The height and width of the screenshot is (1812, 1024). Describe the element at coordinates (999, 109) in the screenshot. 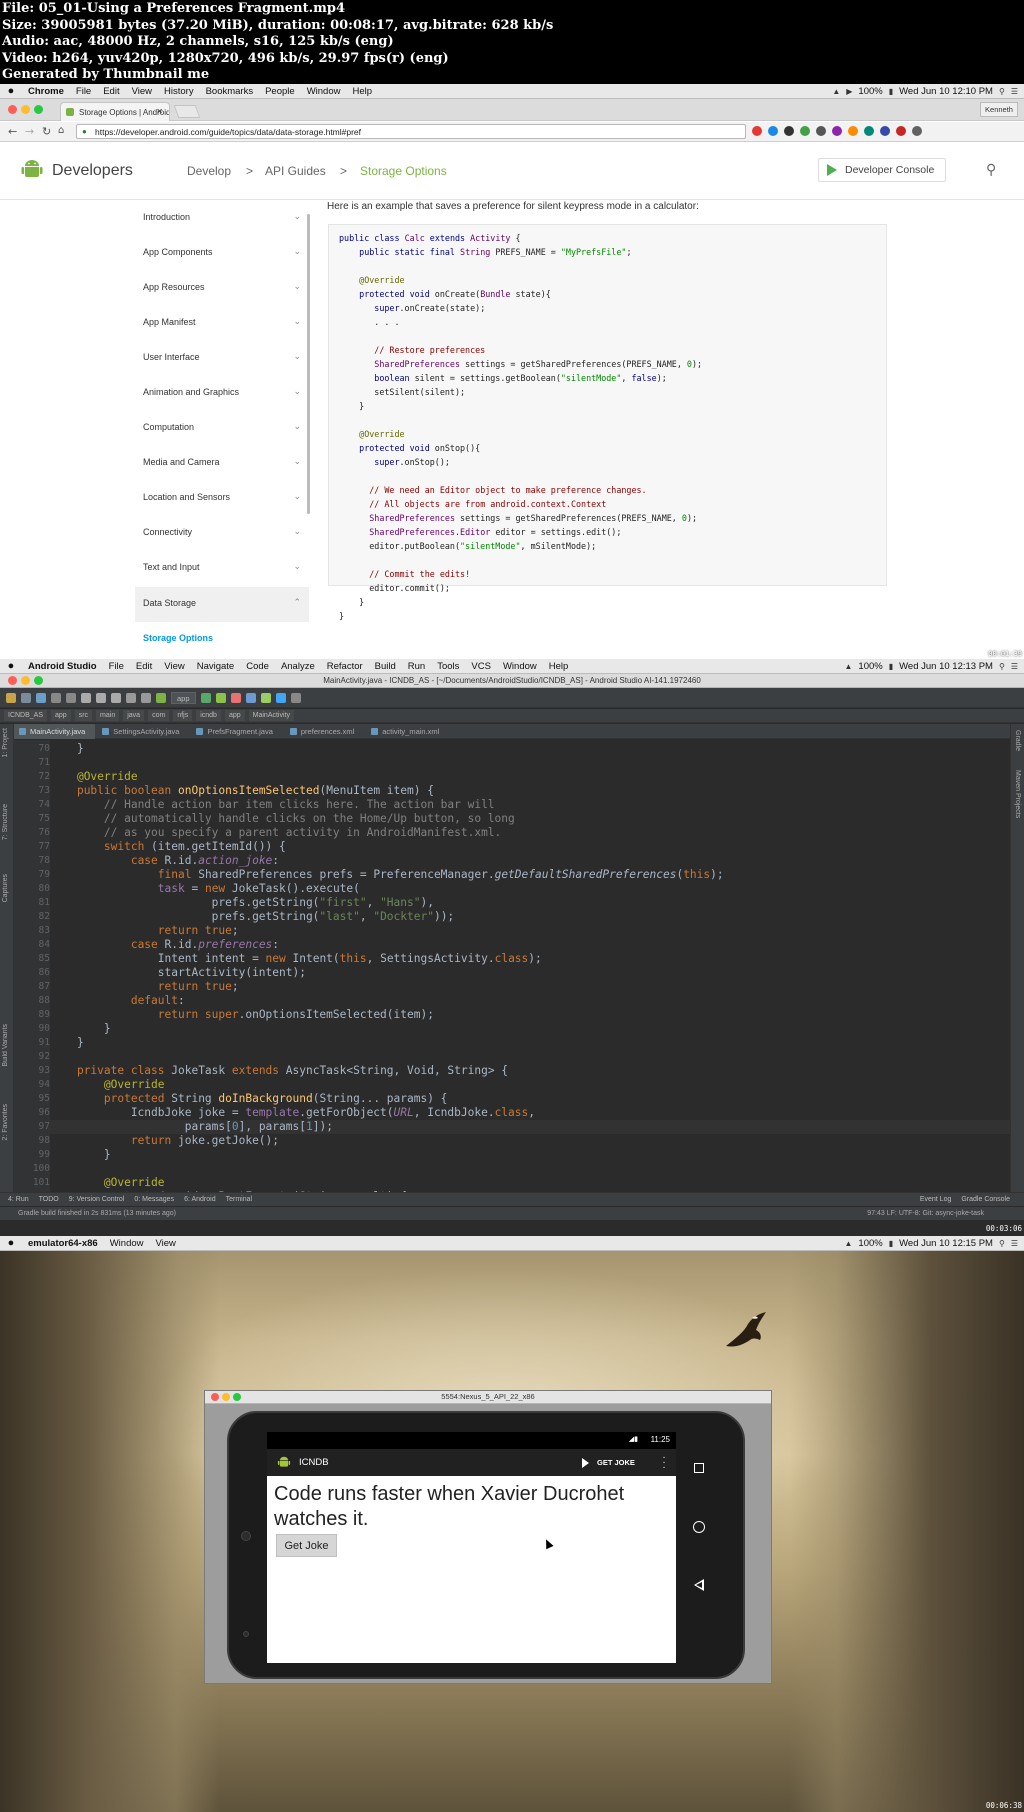

I see `profile-button: Kenneth` at that location.